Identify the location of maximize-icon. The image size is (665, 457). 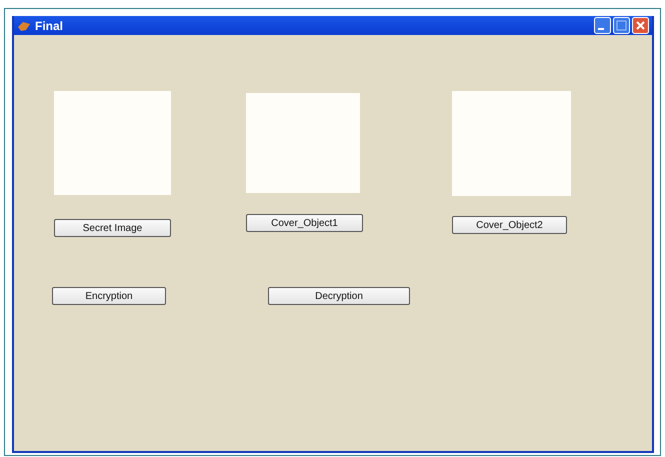
(621, 25).